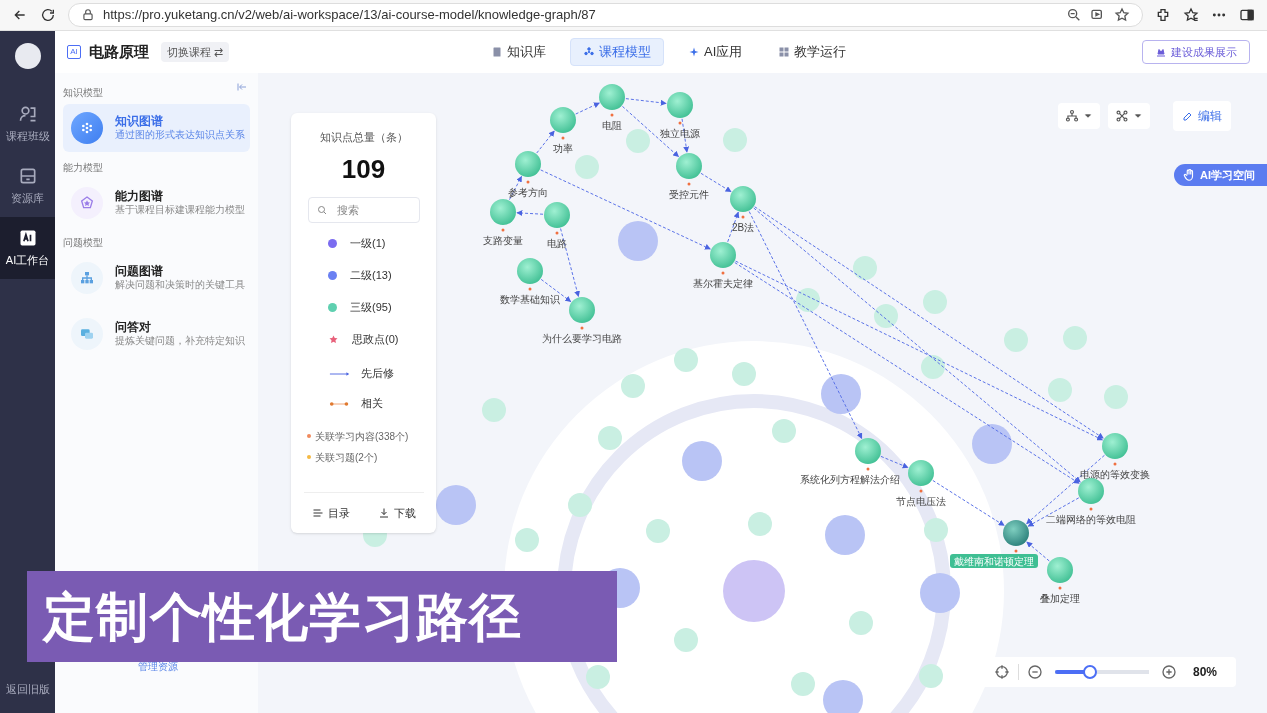 This screenshot has height=713, width=1267. What do you see at coordinates (557, 243) in the screenshot?
I see `node-label: 电路` at bounding box center [557, 243].